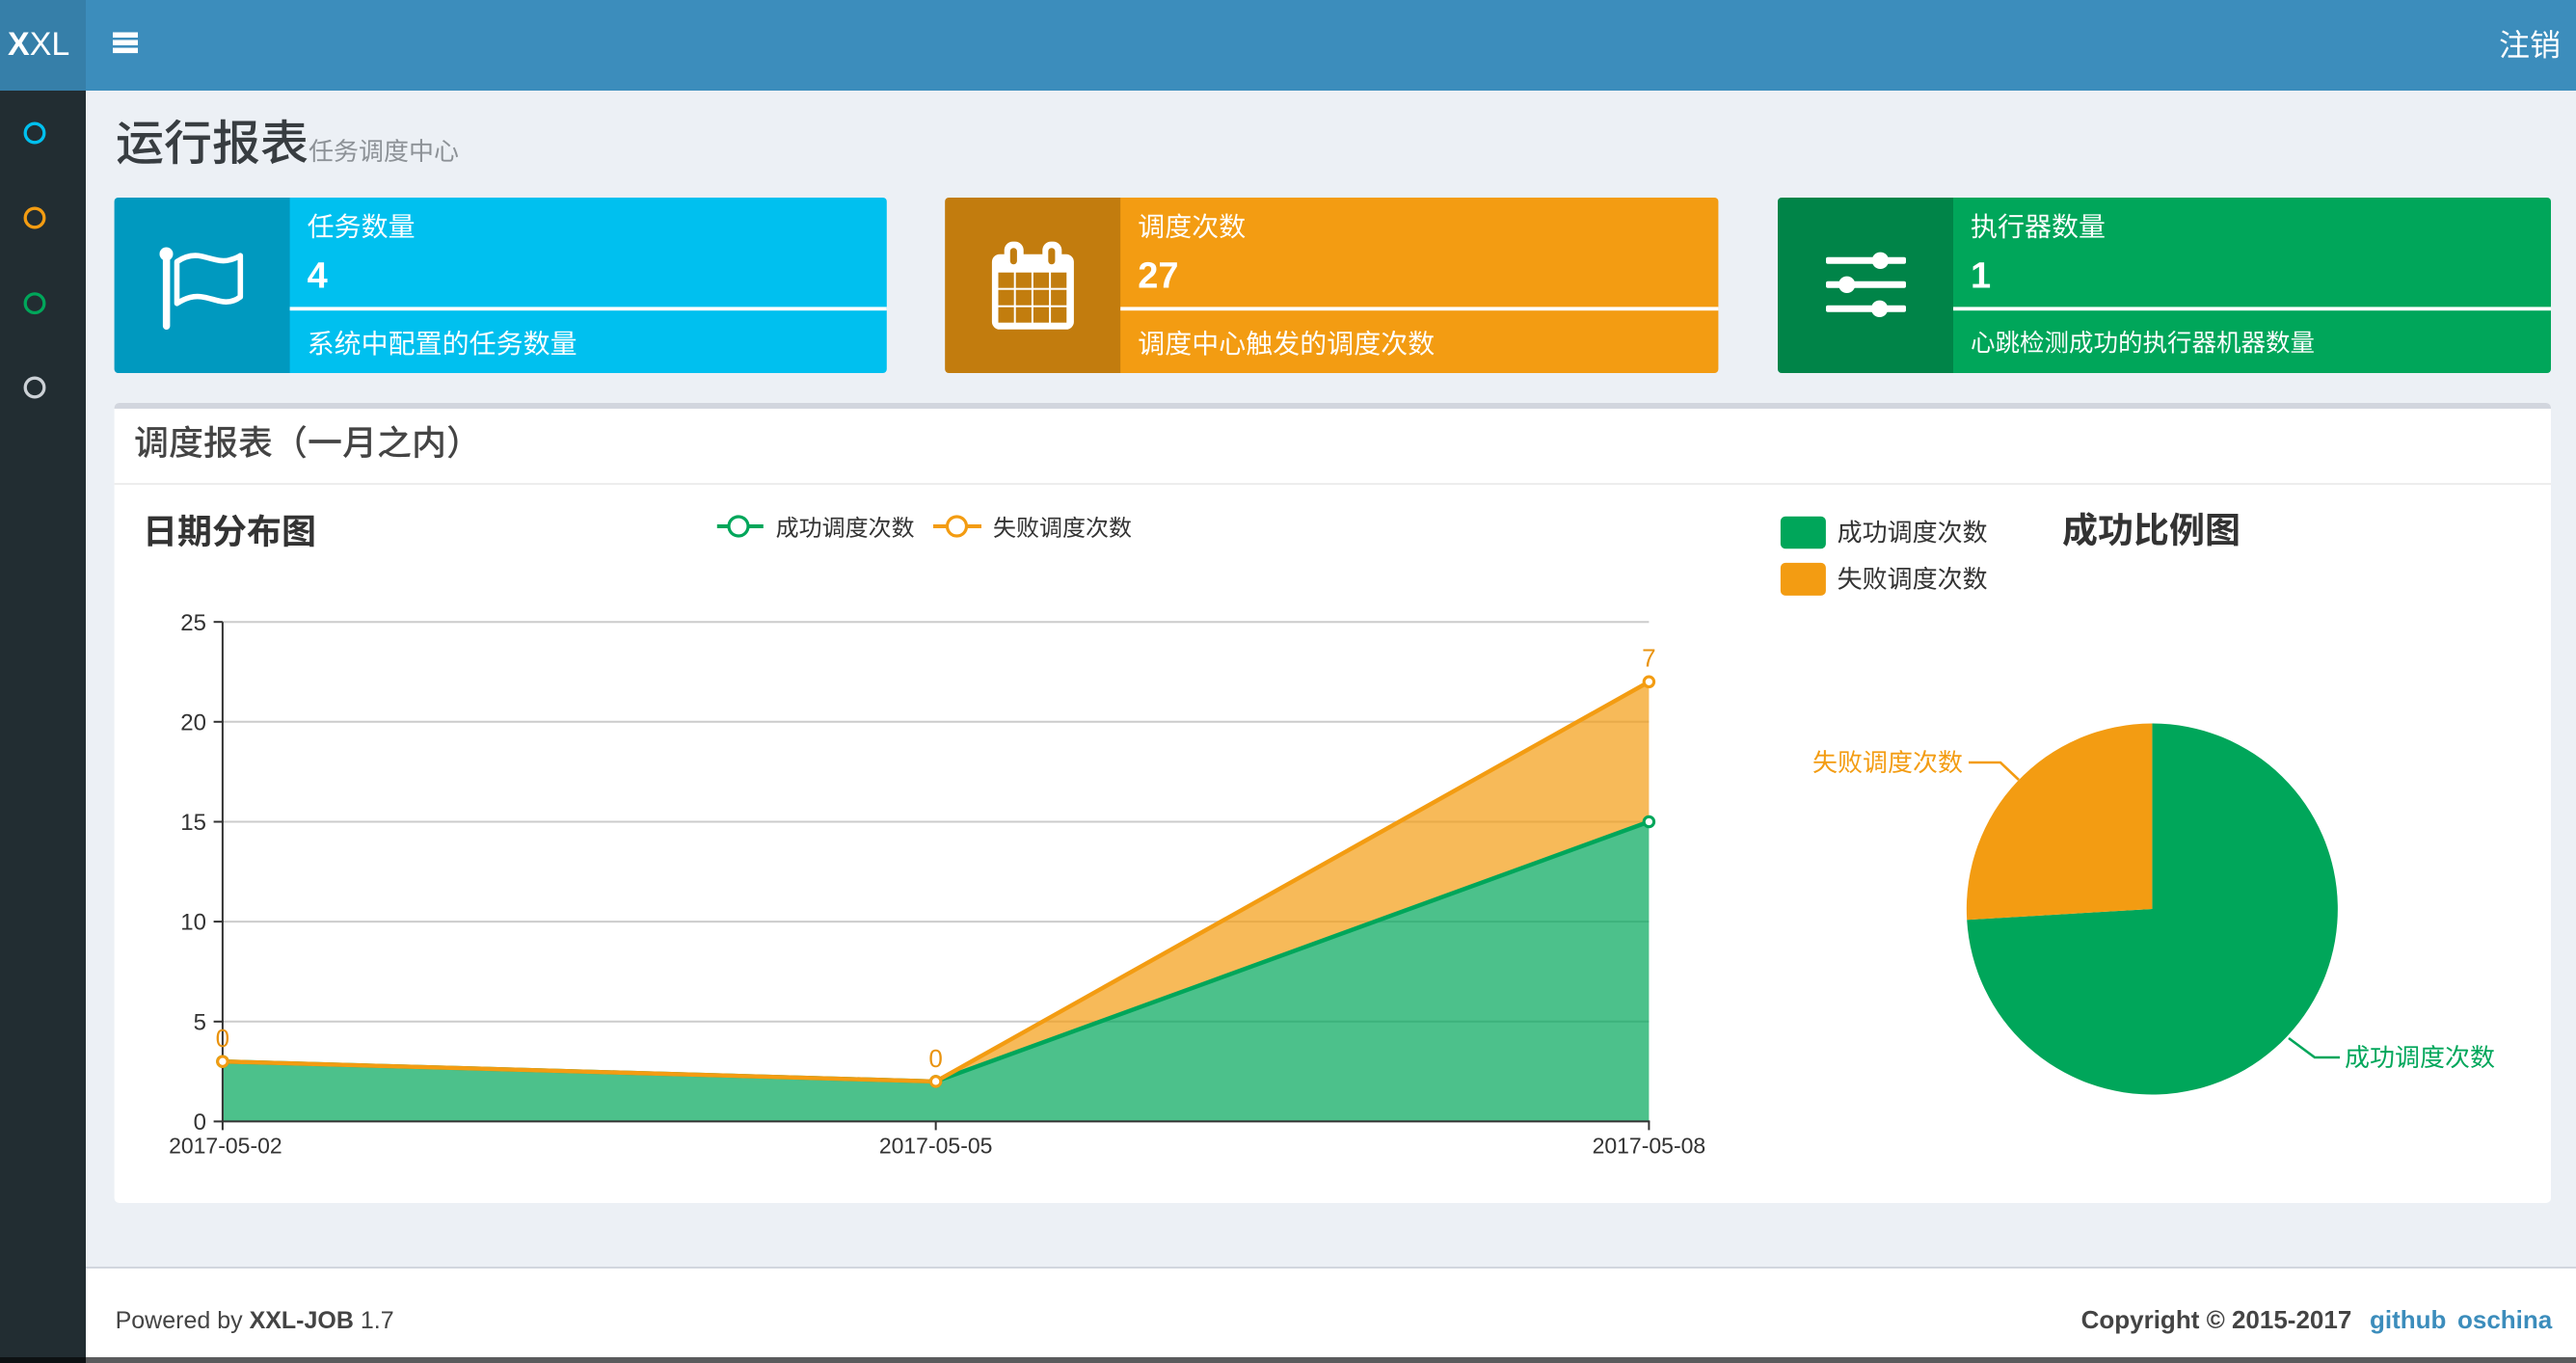 This screenshot has width=2576, height=1363. Describe the element at coordinates (2217, 1319) in the screenshot. I see `svg-text: Copyright © 2015-2017` at that location.